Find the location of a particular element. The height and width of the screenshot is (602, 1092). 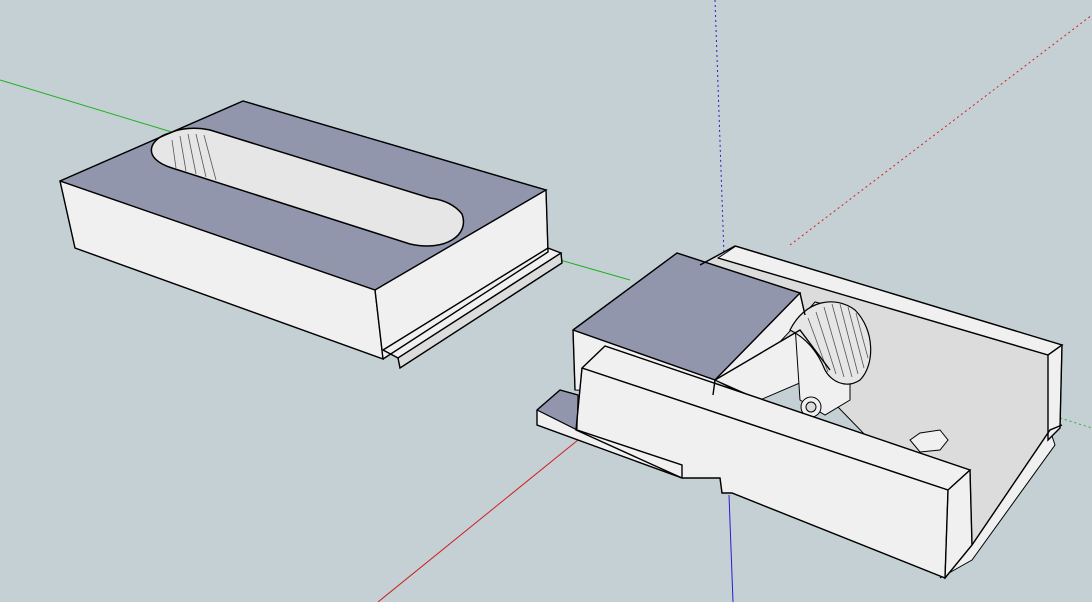

blue-axis-solid is located at coordinates (731, 548).